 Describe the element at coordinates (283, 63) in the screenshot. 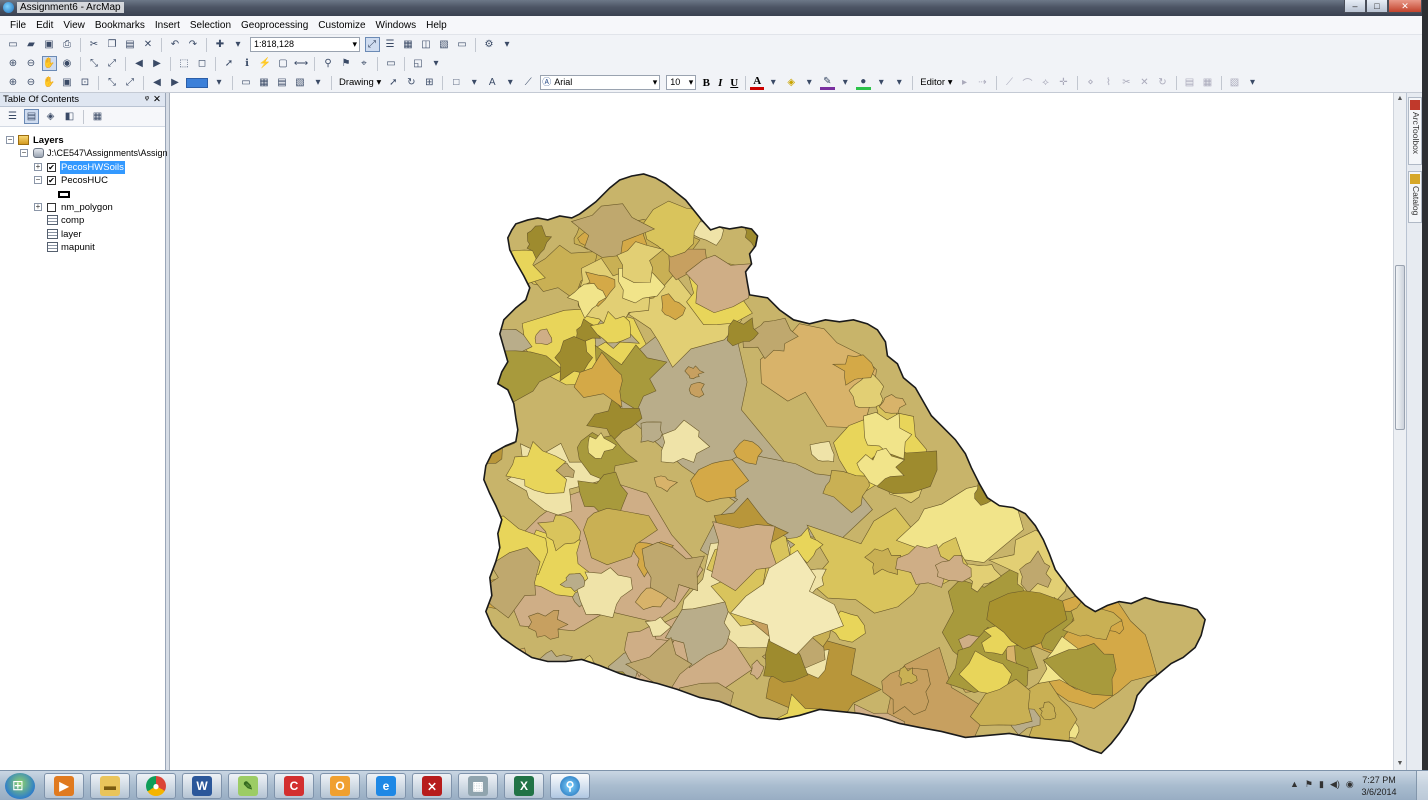

I see `html-popup-icon: ▢` at that location.